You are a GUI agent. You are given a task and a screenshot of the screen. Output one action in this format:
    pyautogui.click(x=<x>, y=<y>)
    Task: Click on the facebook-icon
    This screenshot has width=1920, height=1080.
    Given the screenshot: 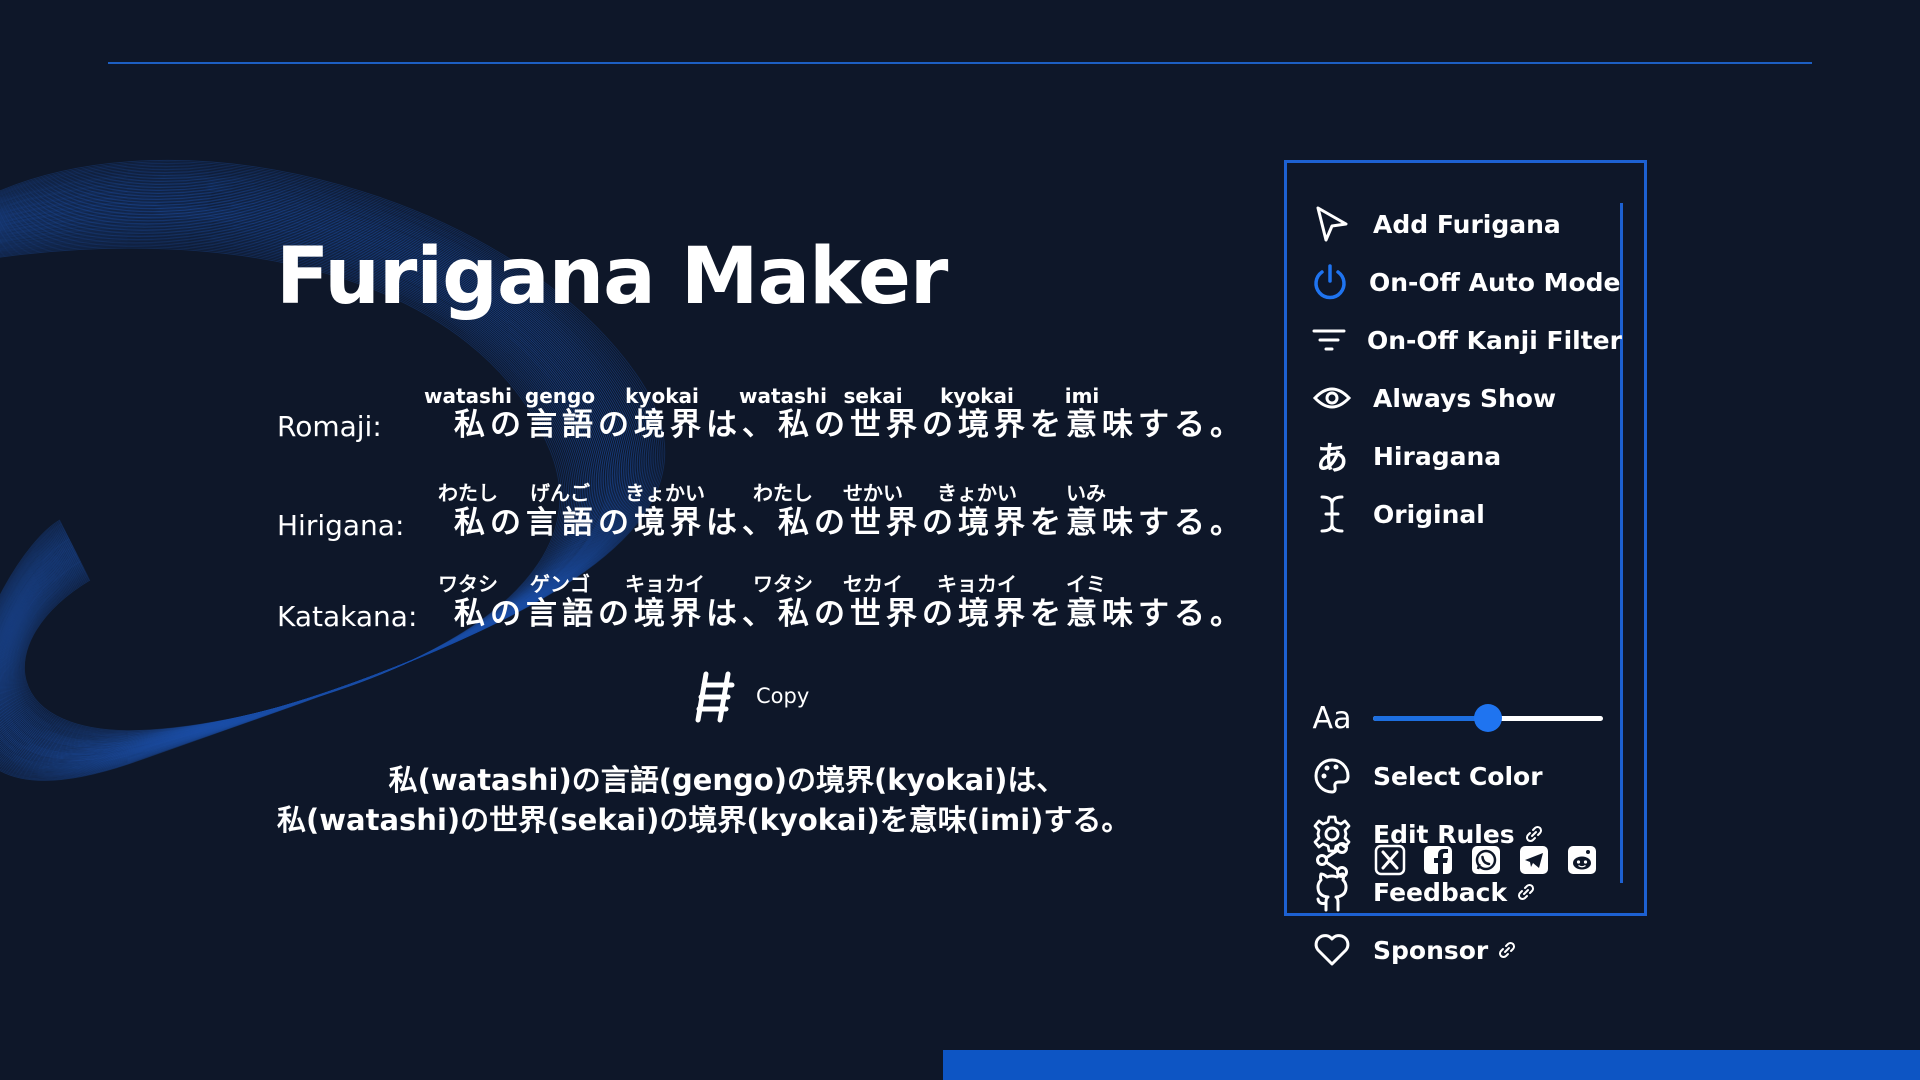 What is the action you would take?
    pyautogui.click(x=1438, y=860)
    